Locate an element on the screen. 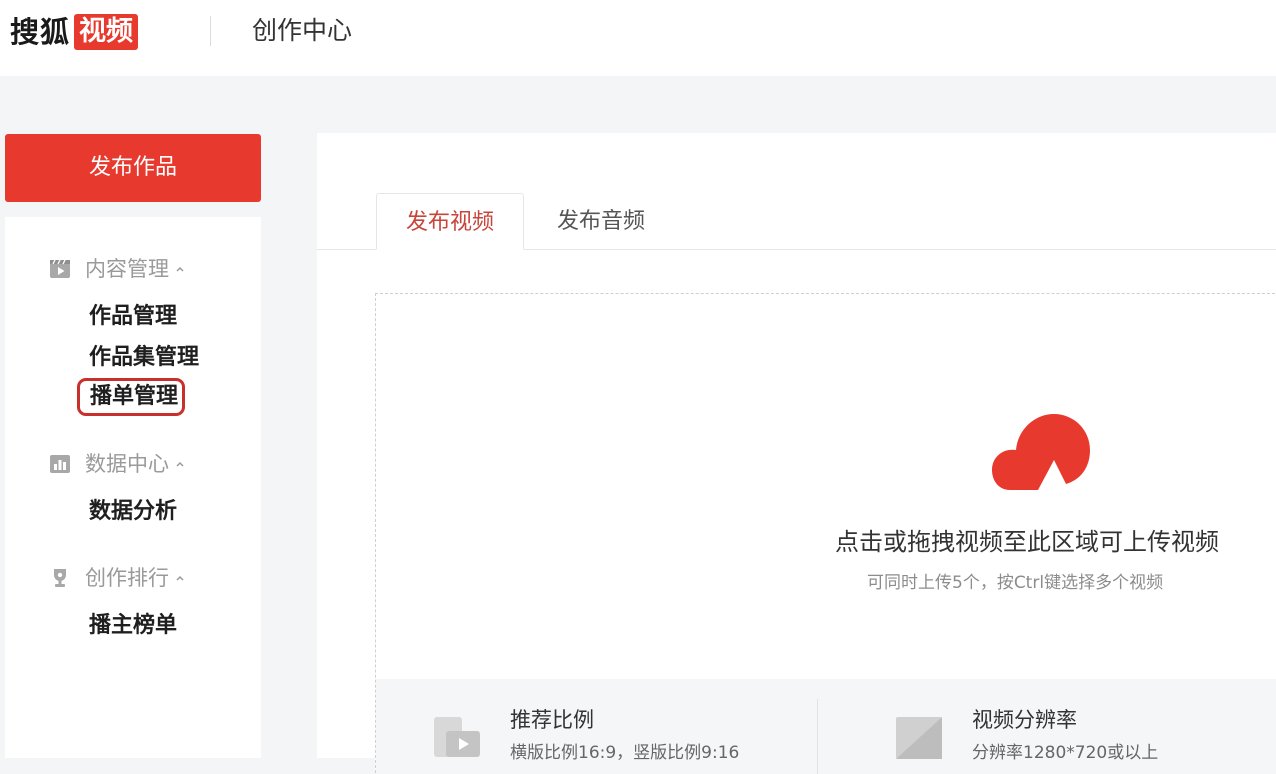 The image size is (1276, 774). cloud-upload-icon is located at coordinates (1041, 452).